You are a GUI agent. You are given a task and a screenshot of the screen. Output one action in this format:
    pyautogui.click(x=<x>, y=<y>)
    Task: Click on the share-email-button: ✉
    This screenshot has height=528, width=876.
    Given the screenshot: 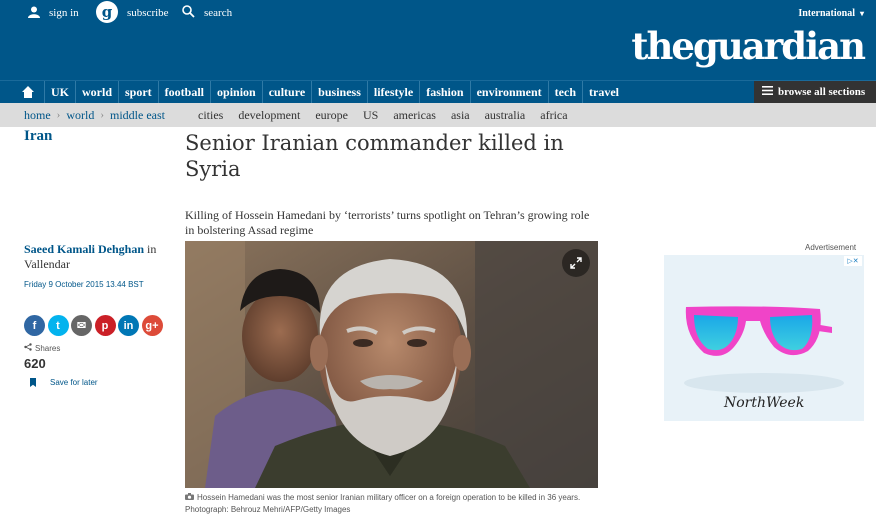 What is the action you would take?
    pyautogui.click(x=81, y=325)
    